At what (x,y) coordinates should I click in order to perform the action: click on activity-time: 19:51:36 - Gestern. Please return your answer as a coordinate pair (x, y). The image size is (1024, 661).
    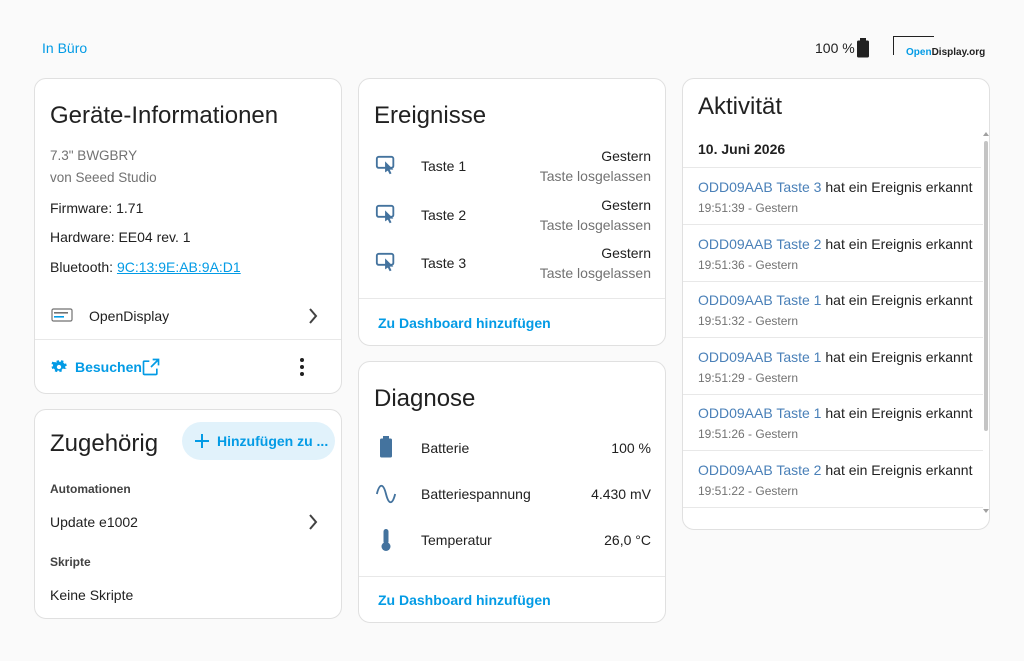
    Looking at the image, I should click on (748, 265).